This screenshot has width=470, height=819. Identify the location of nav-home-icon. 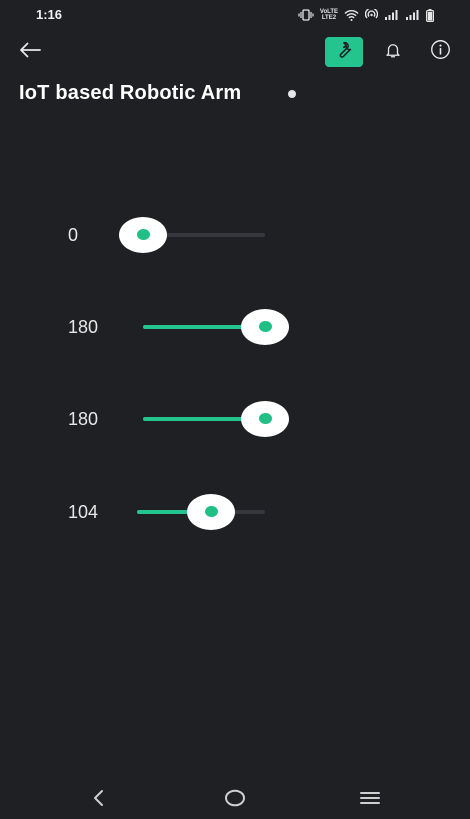
(235, 800).